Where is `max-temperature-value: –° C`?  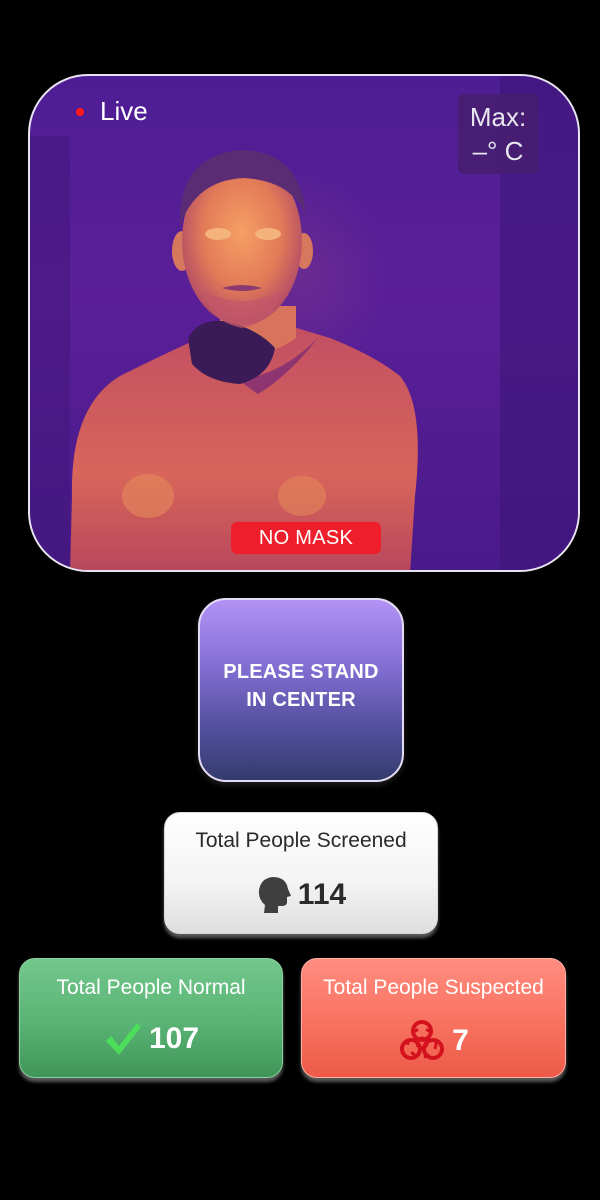
max-temperature-value: –° C is located at coordinates (498, 151).